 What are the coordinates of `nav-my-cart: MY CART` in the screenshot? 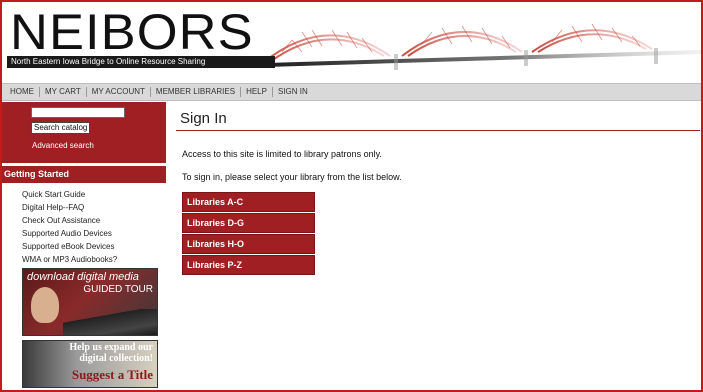 It's located at (63, 92).